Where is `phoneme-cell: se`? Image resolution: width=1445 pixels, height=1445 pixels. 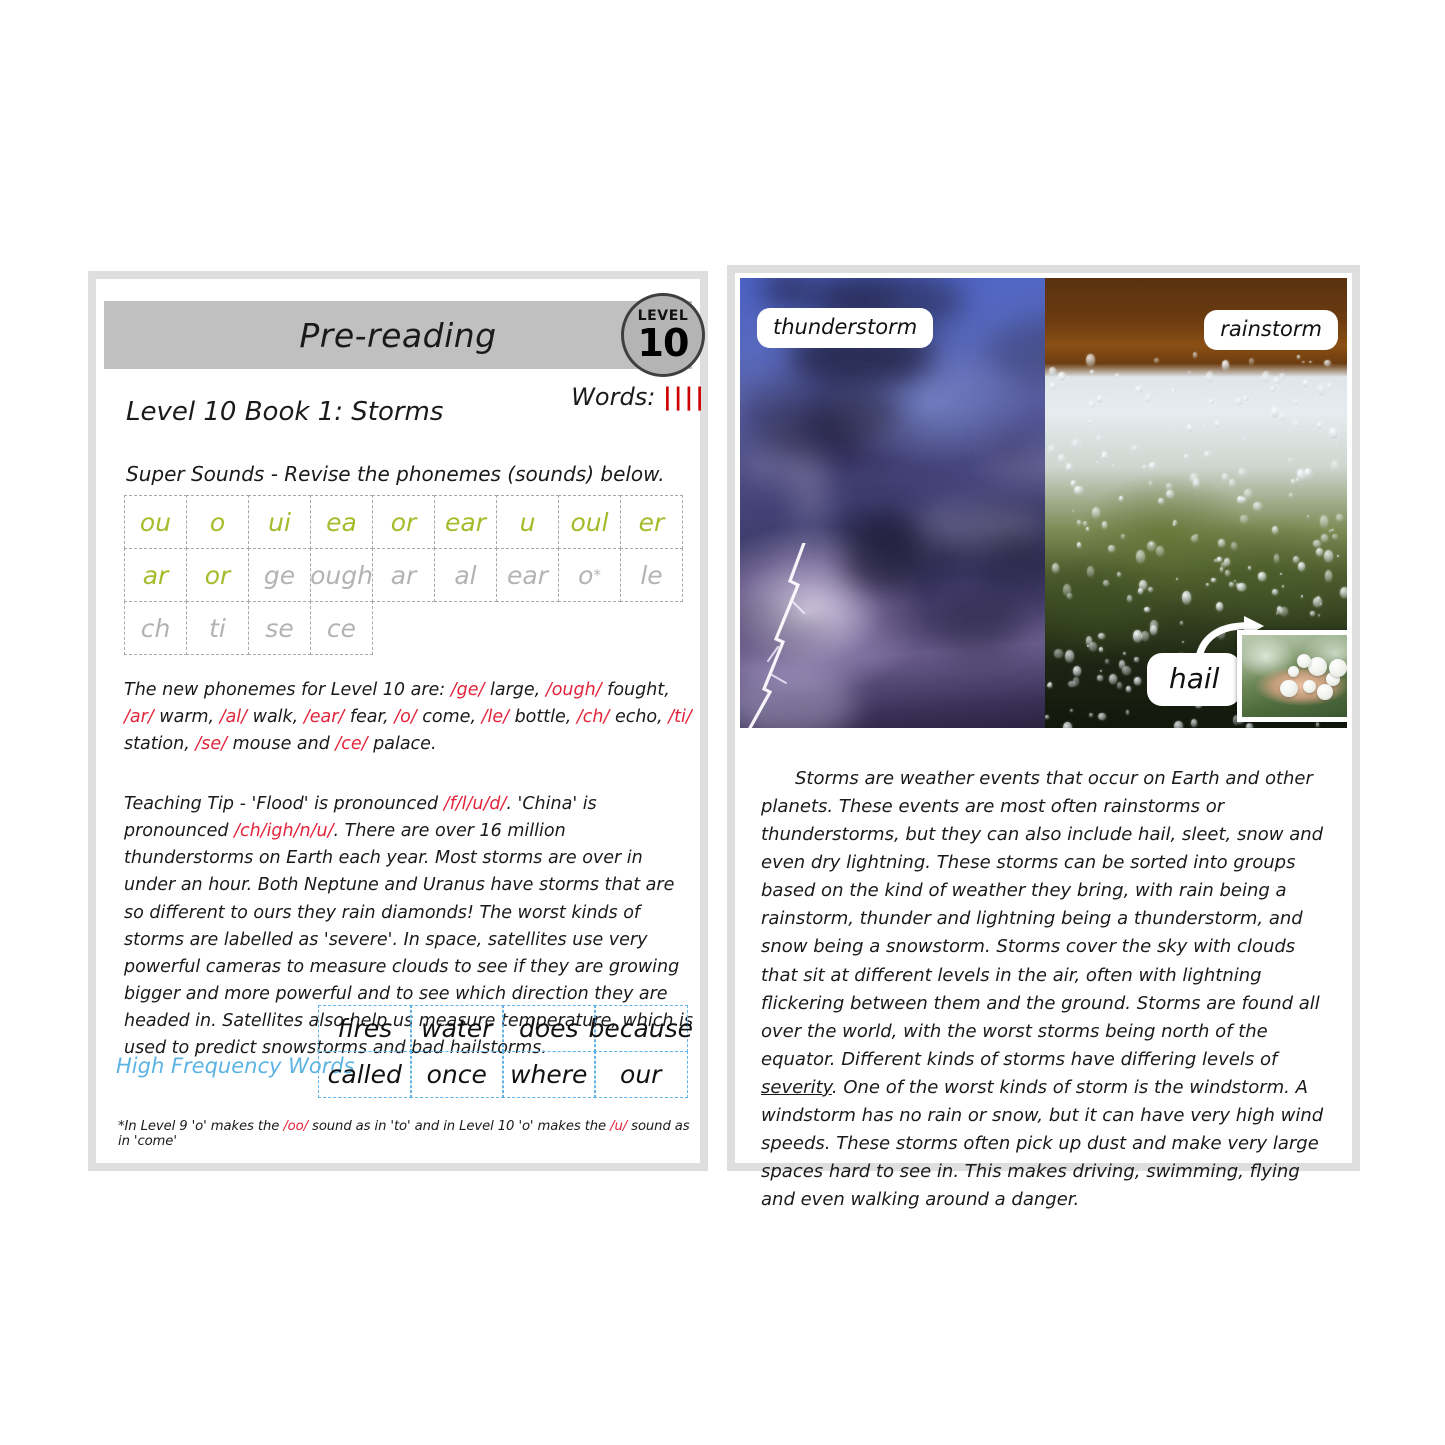
phoneme-cell: se is located at coordinates (279, 628).